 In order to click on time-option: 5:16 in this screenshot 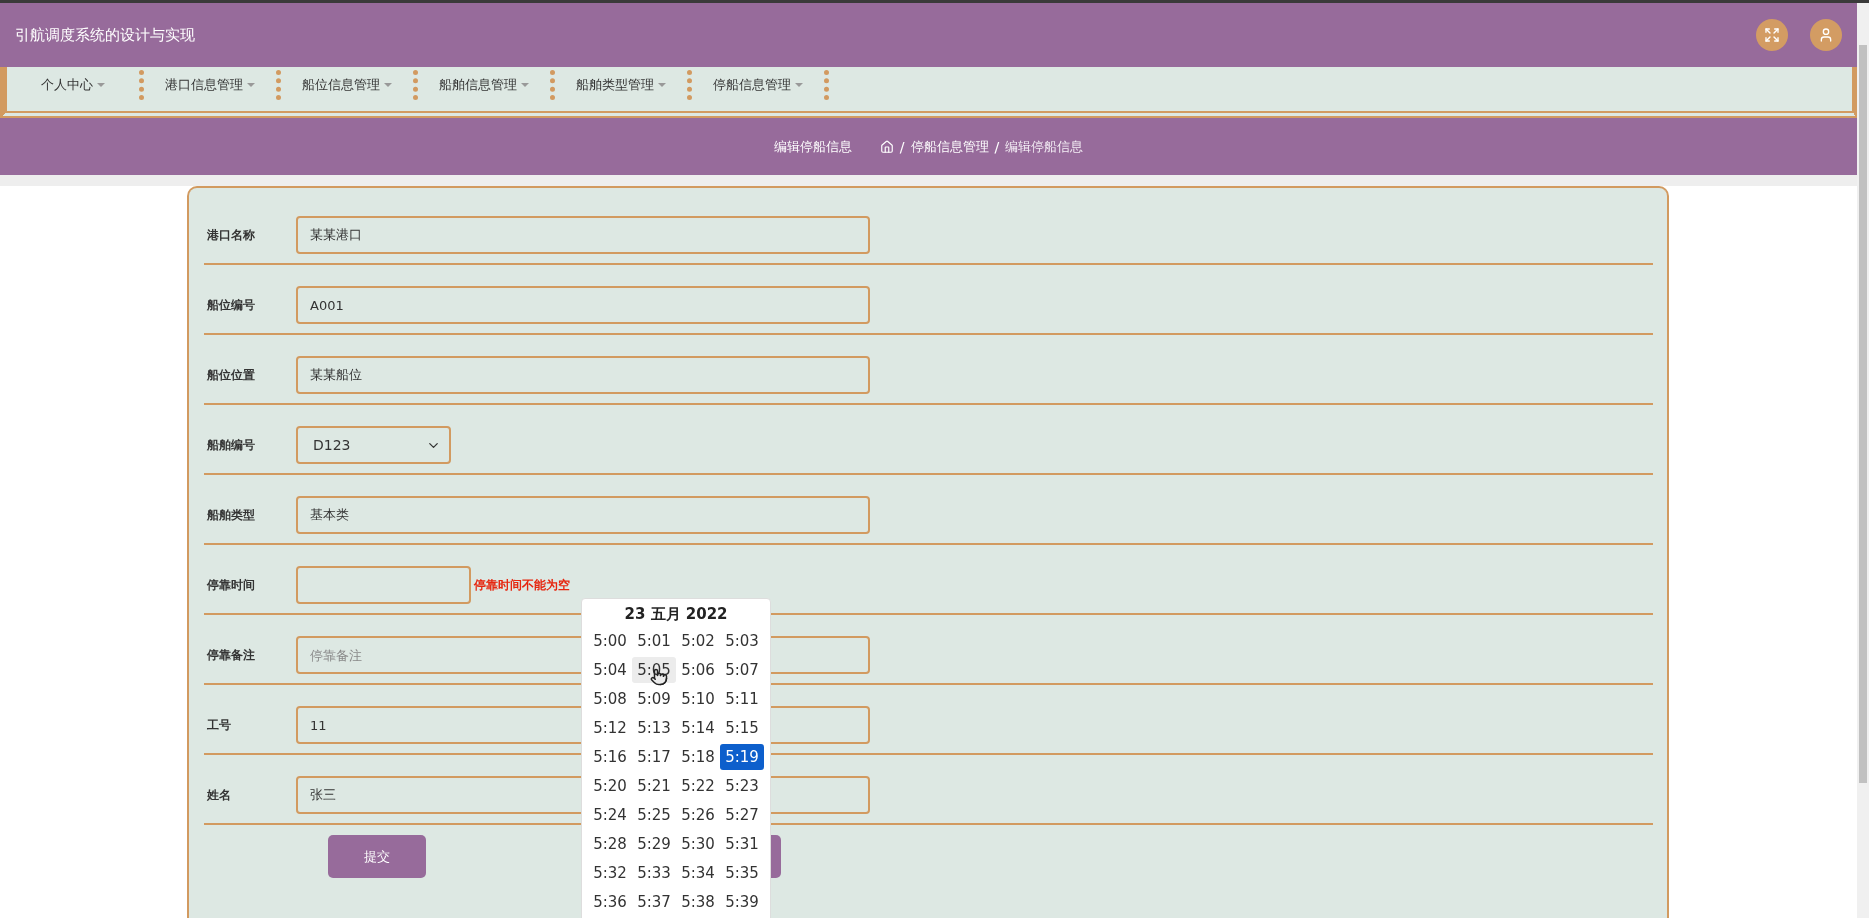, I will do `click(610, 757)`.